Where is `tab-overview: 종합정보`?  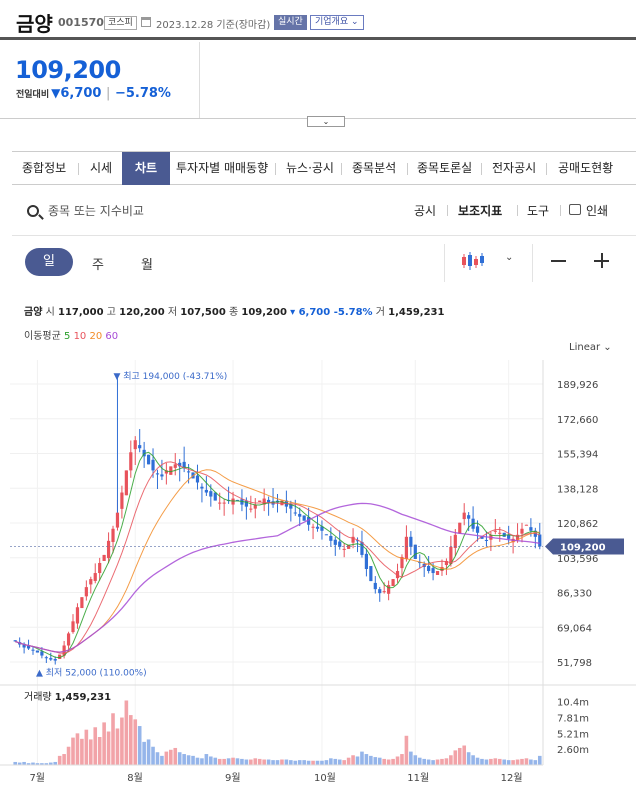 tab-overview: 종합정보 is located at coordinates (44, 168).